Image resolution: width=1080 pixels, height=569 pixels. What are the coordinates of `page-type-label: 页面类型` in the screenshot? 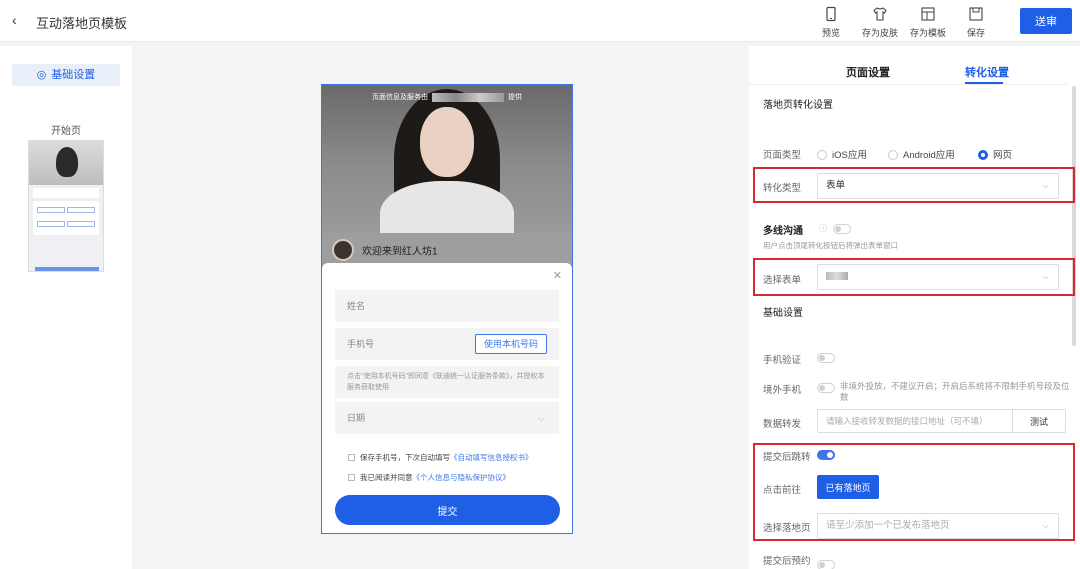 It's located at (782, 155).